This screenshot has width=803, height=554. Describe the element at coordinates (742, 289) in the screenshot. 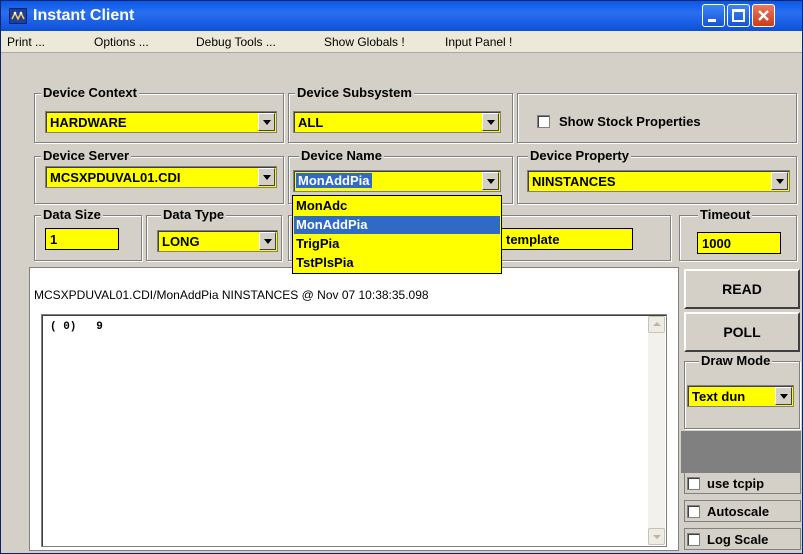

I see `read-button: READ` at that location.